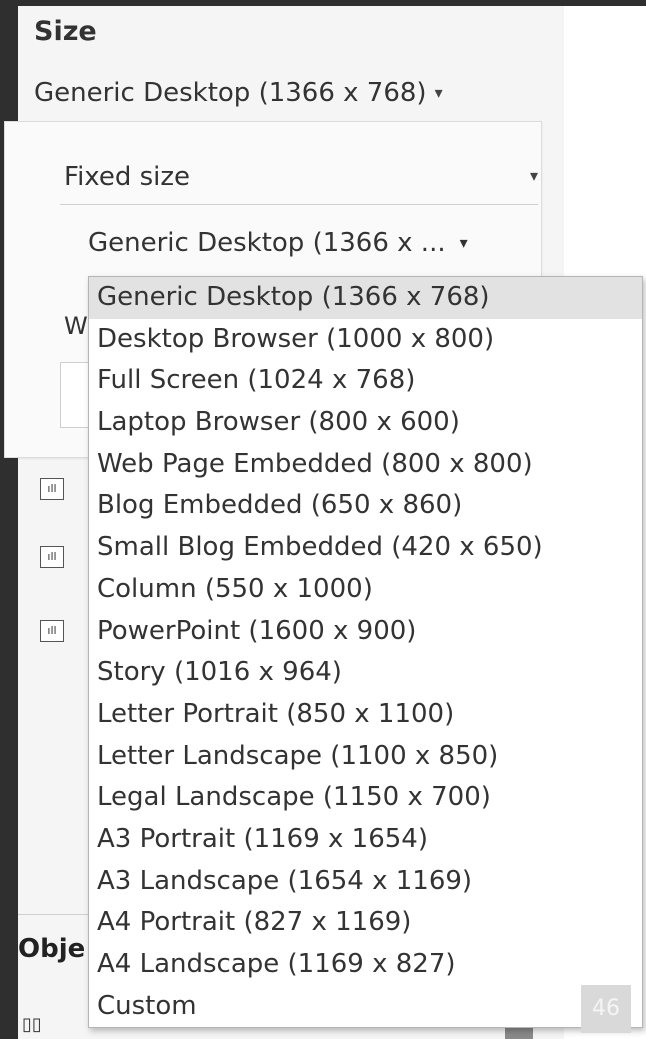 Image resolution: width=646 pixels, height=1039 pixels. Describe the element at coordinates (365, 673) in the screenshot. I see `dropdown-option: Story (1016 x 964)` at that location.